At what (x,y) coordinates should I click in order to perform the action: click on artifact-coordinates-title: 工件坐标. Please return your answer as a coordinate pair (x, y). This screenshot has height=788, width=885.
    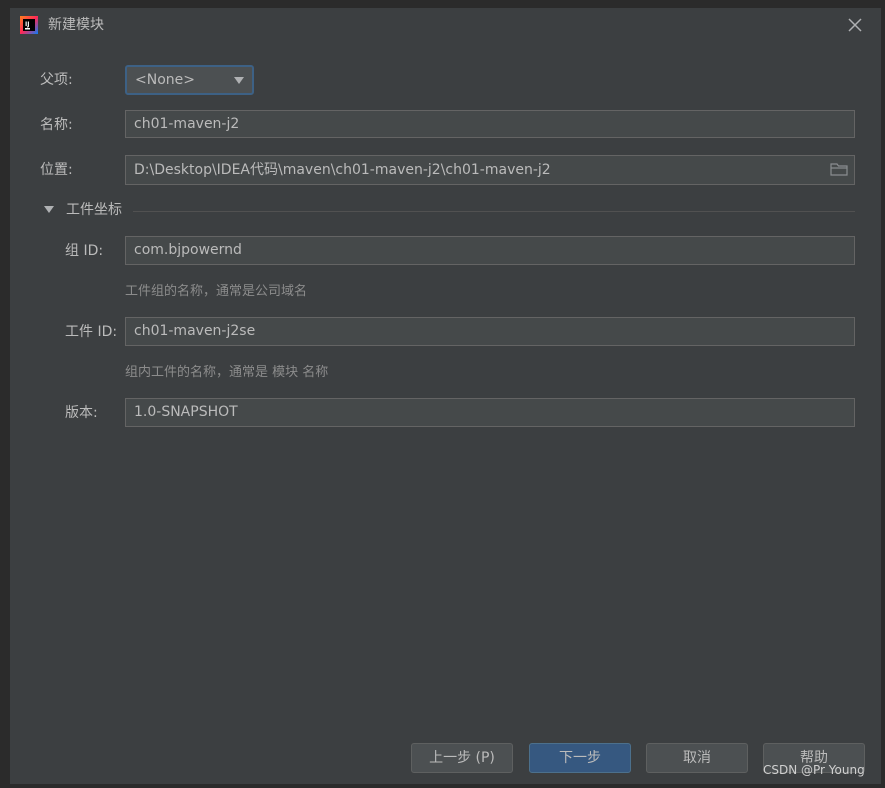
    Looking at the image, I should click on (94, 210).